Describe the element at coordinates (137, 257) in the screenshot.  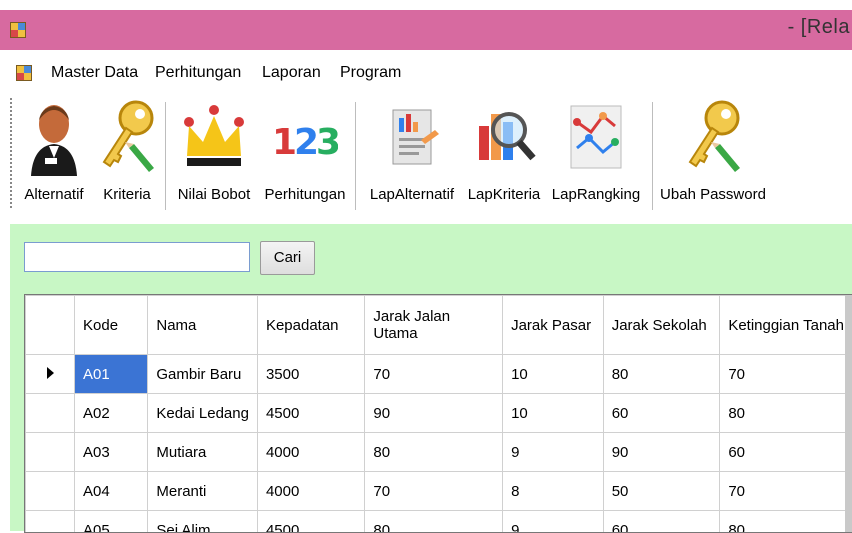
I see `search-input` at that location.